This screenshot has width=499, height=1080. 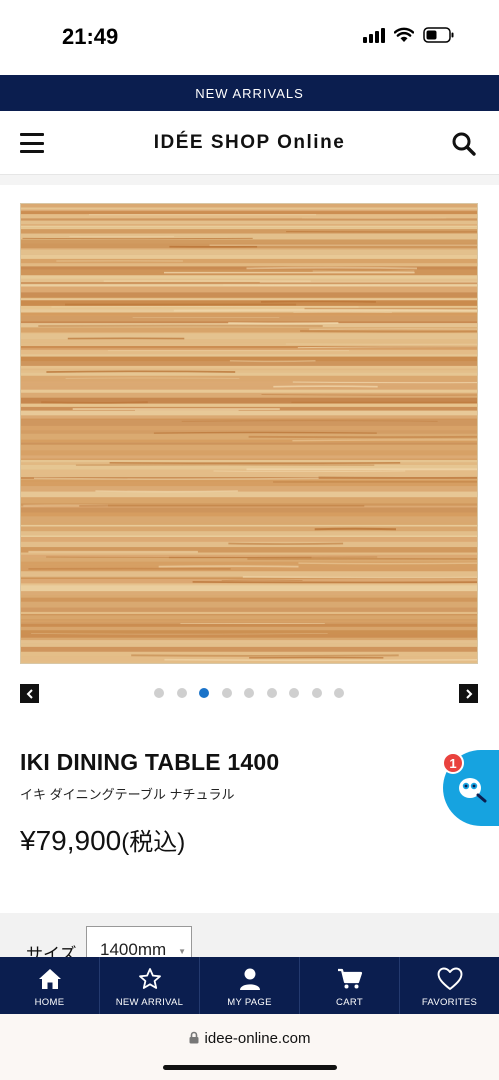 I want to click on wifi-icon, so click(x=404, y=34).